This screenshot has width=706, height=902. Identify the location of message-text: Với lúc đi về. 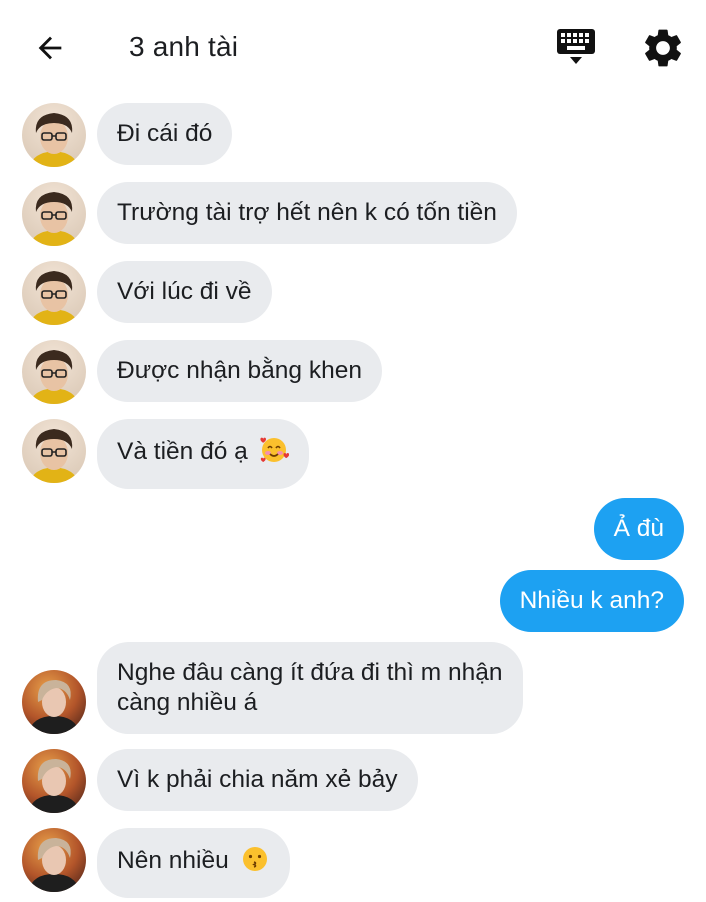
(184, 291).